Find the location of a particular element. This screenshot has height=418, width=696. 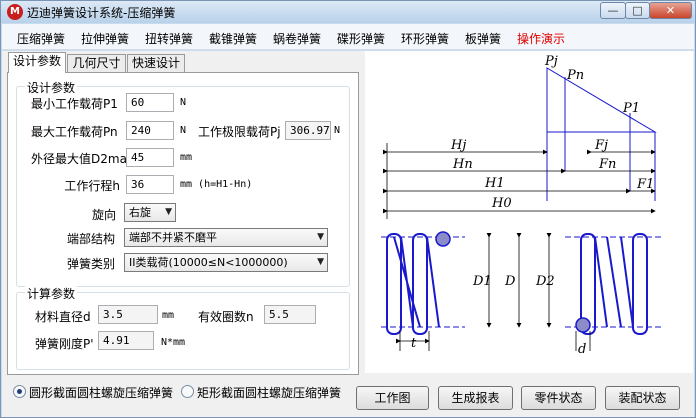

label-hj: Hj is located at coordinates (458, 145).